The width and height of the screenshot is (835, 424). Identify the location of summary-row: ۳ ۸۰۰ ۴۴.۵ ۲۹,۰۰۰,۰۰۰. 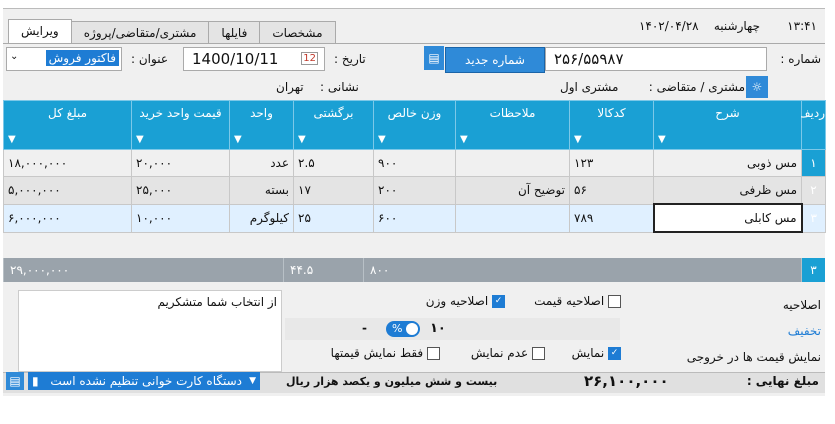
(414, 270).